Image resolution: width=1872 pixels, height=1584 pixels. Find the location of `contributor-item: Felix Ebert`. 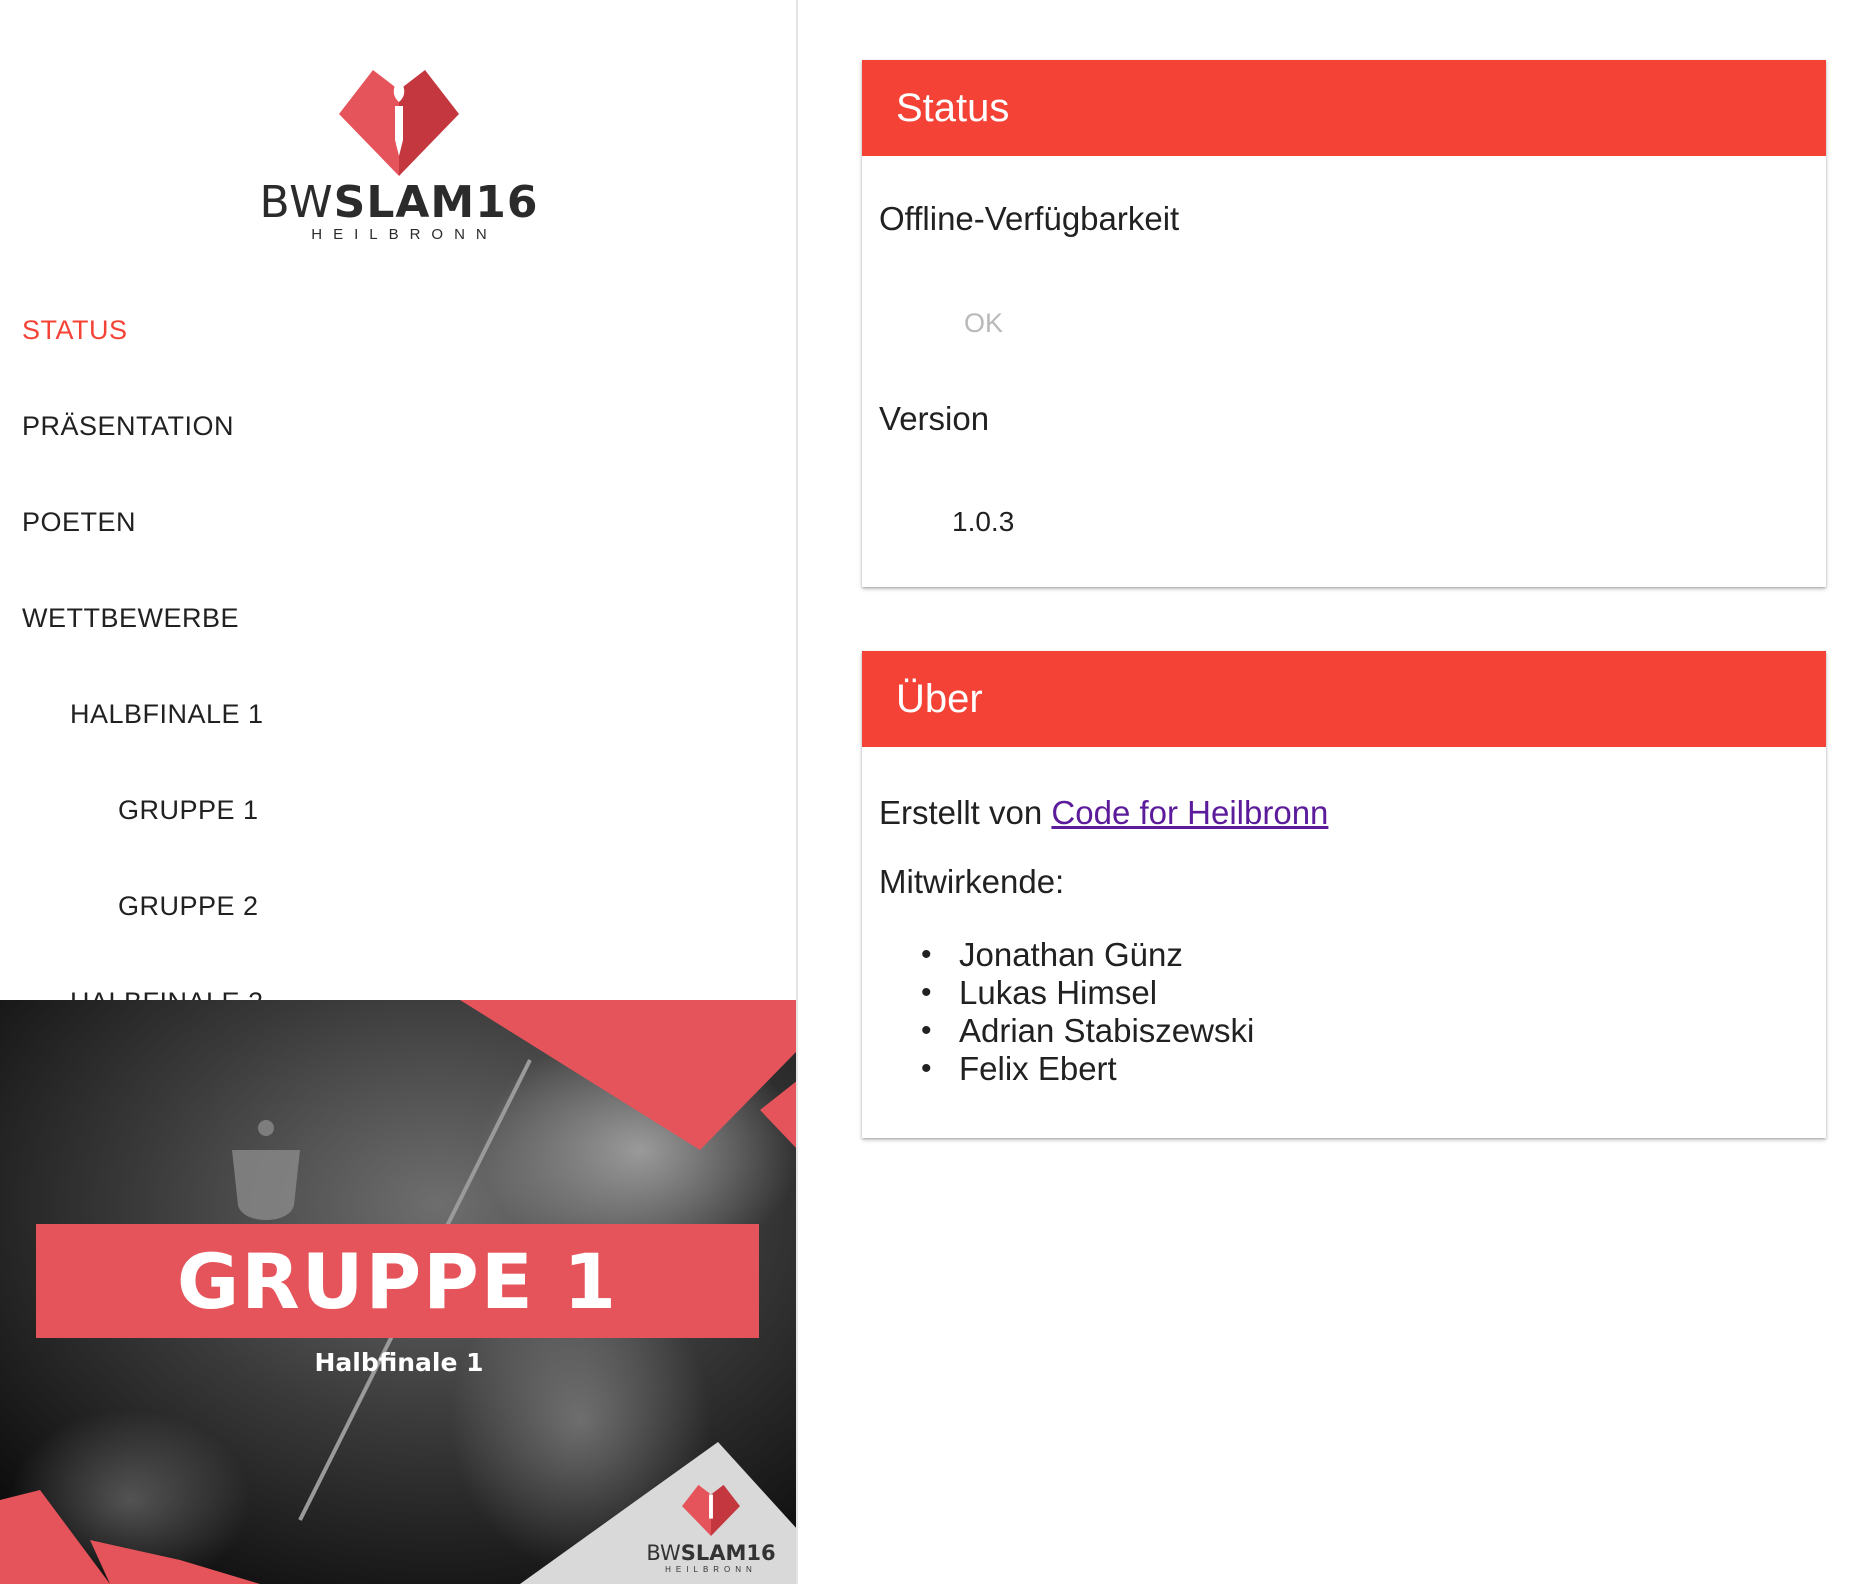

contributor-item: Felix Ebert is located at coordinates (1087, 1069).